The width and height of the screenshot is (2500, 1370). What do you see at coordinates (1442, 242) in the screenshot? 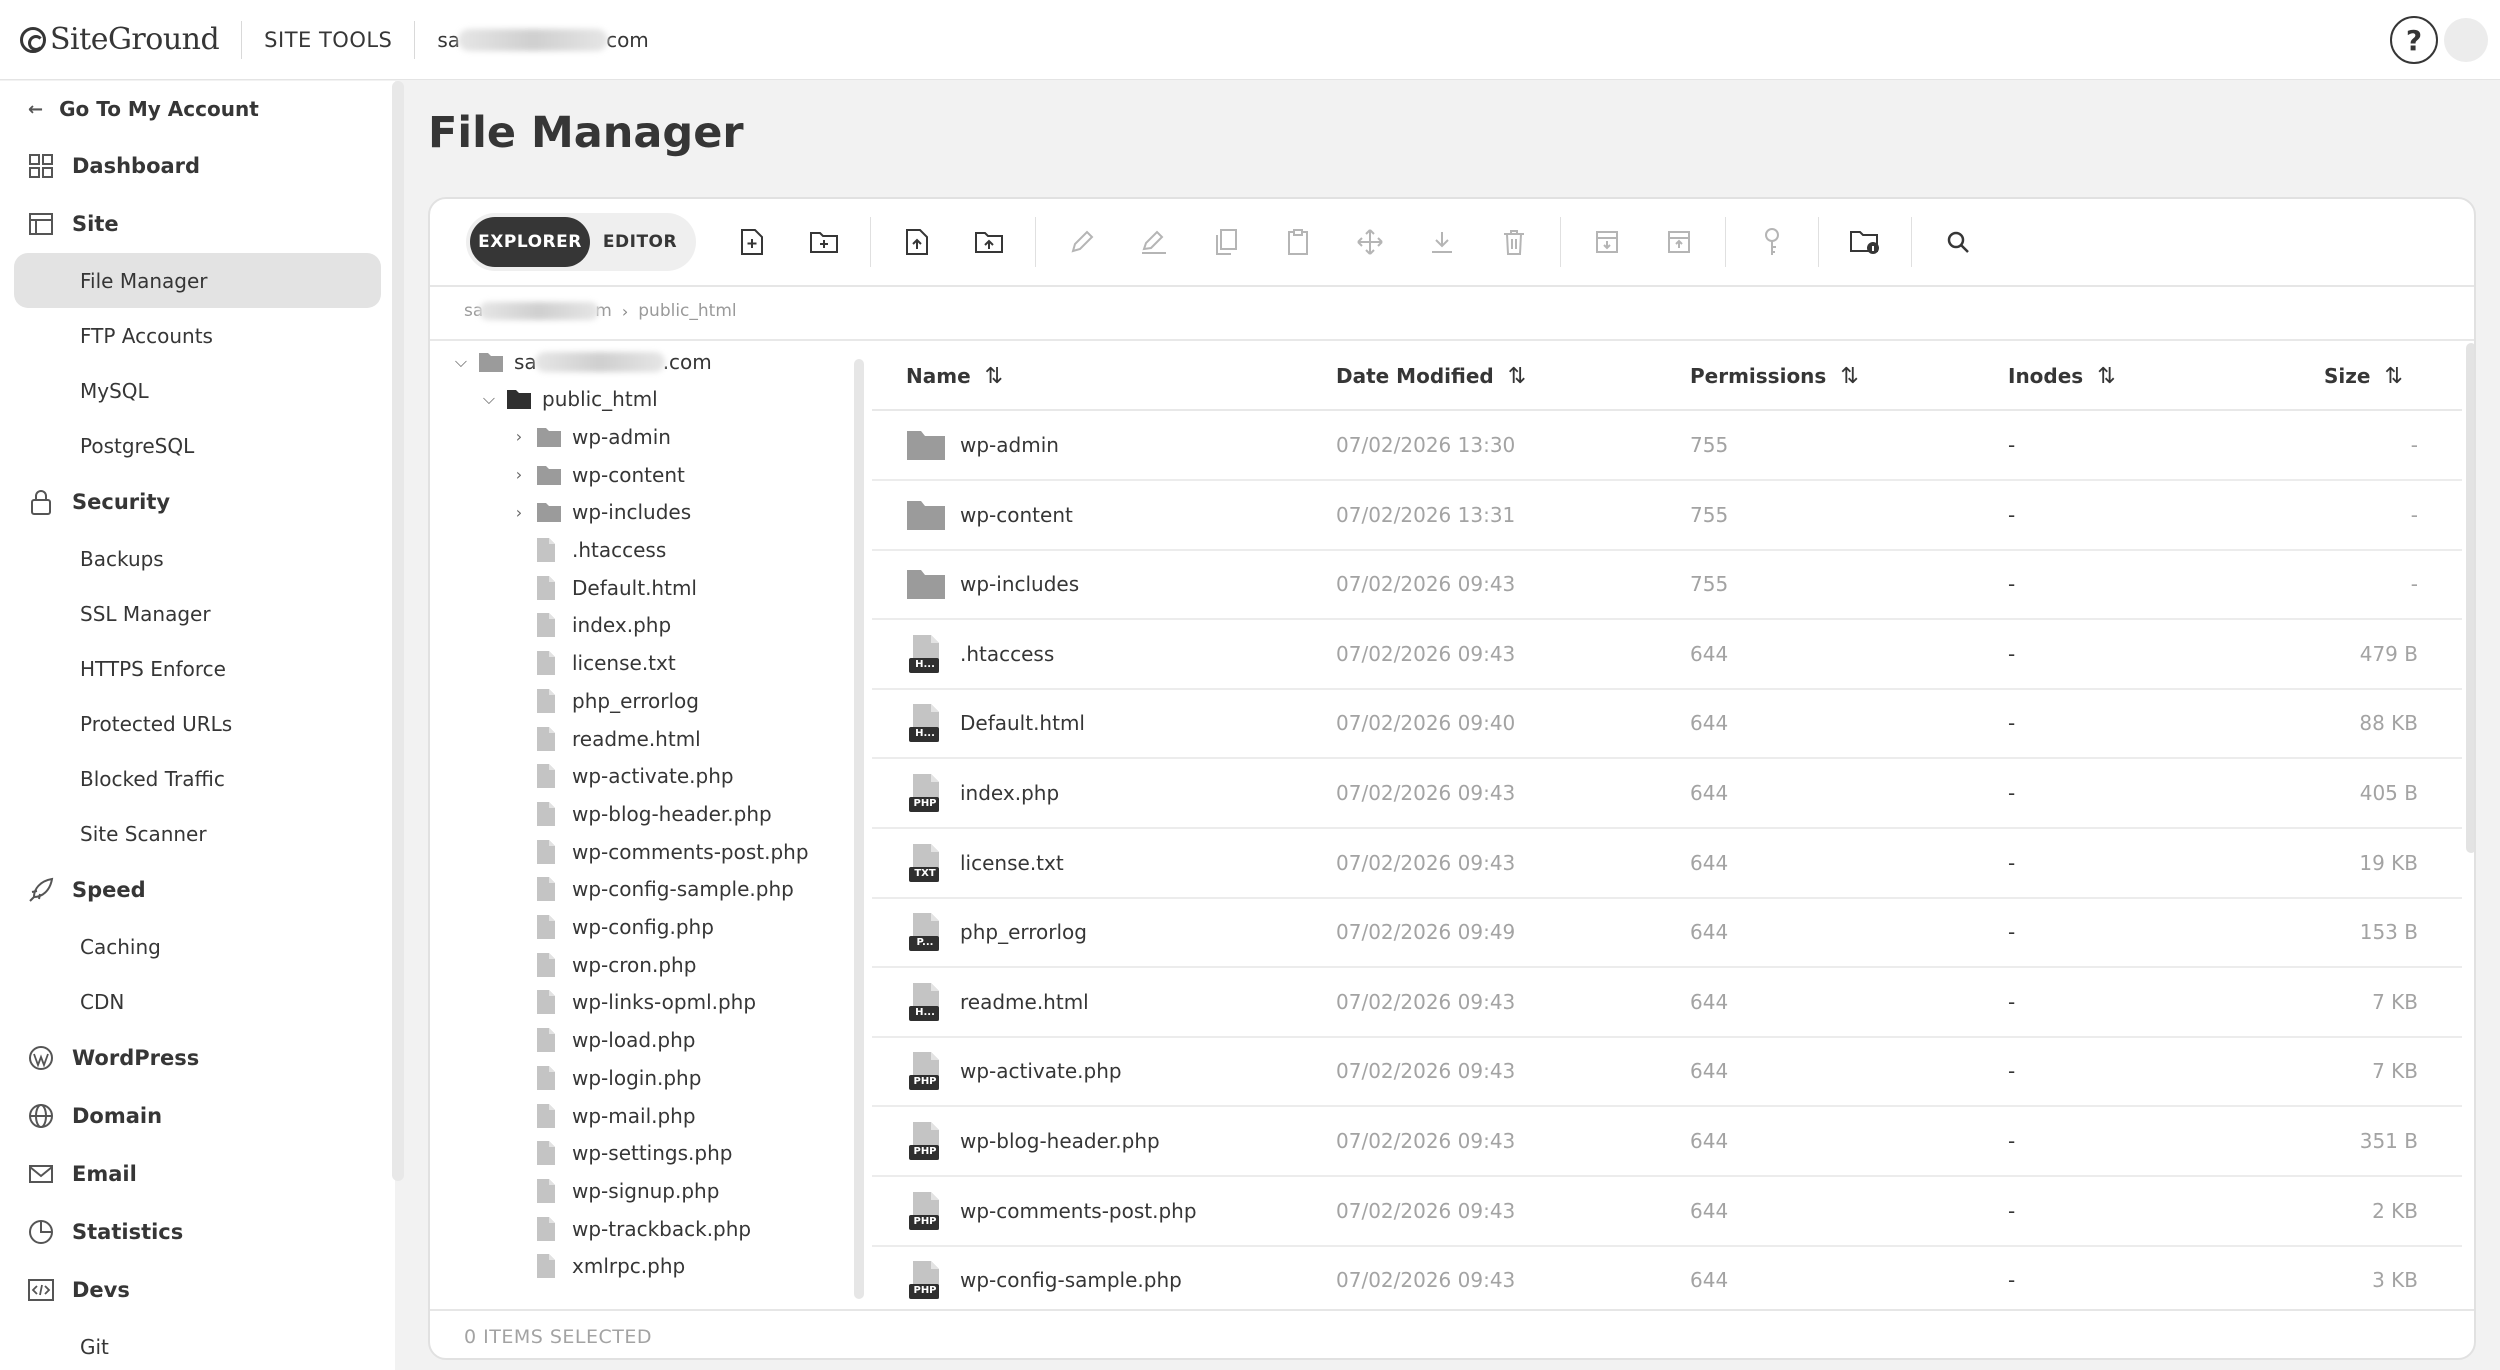
I see `download-button` at bounding box center [1442, 242].